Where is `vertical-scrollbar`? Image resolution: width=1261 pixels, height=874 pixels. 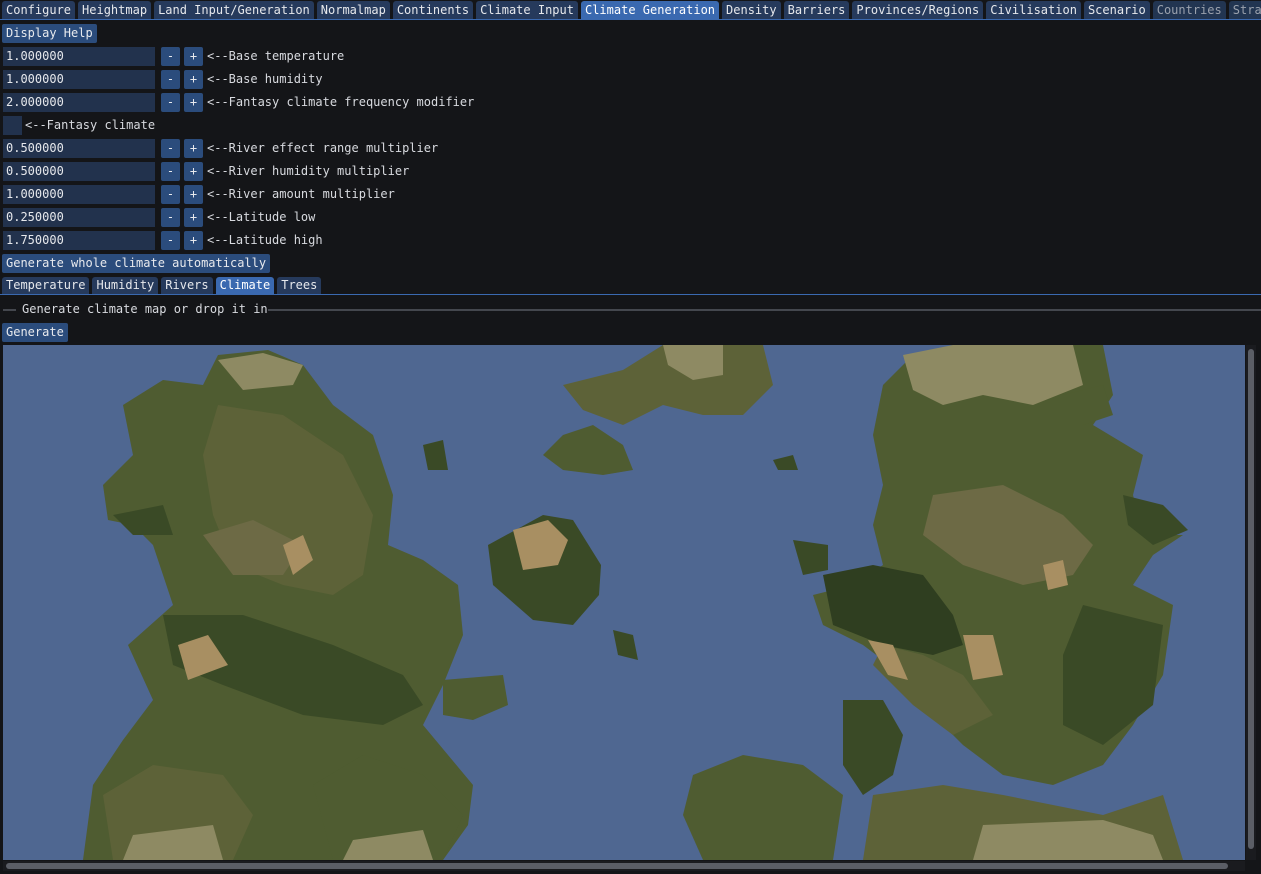 vertical-scrollbar is located at coordinates (1251, 602).